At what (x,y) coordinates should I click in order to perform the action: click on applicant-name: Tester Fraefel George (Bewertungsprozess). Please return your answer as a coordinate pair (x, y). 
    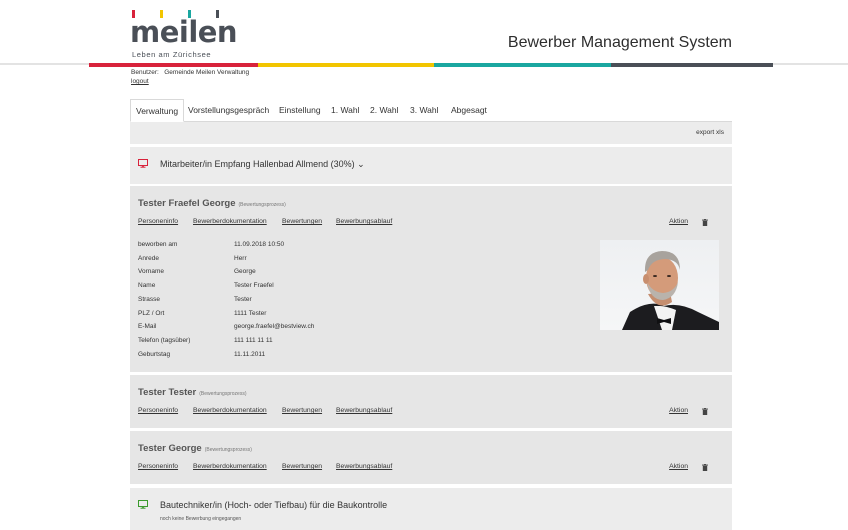
    Looking at the image, I should click on (212, 203).